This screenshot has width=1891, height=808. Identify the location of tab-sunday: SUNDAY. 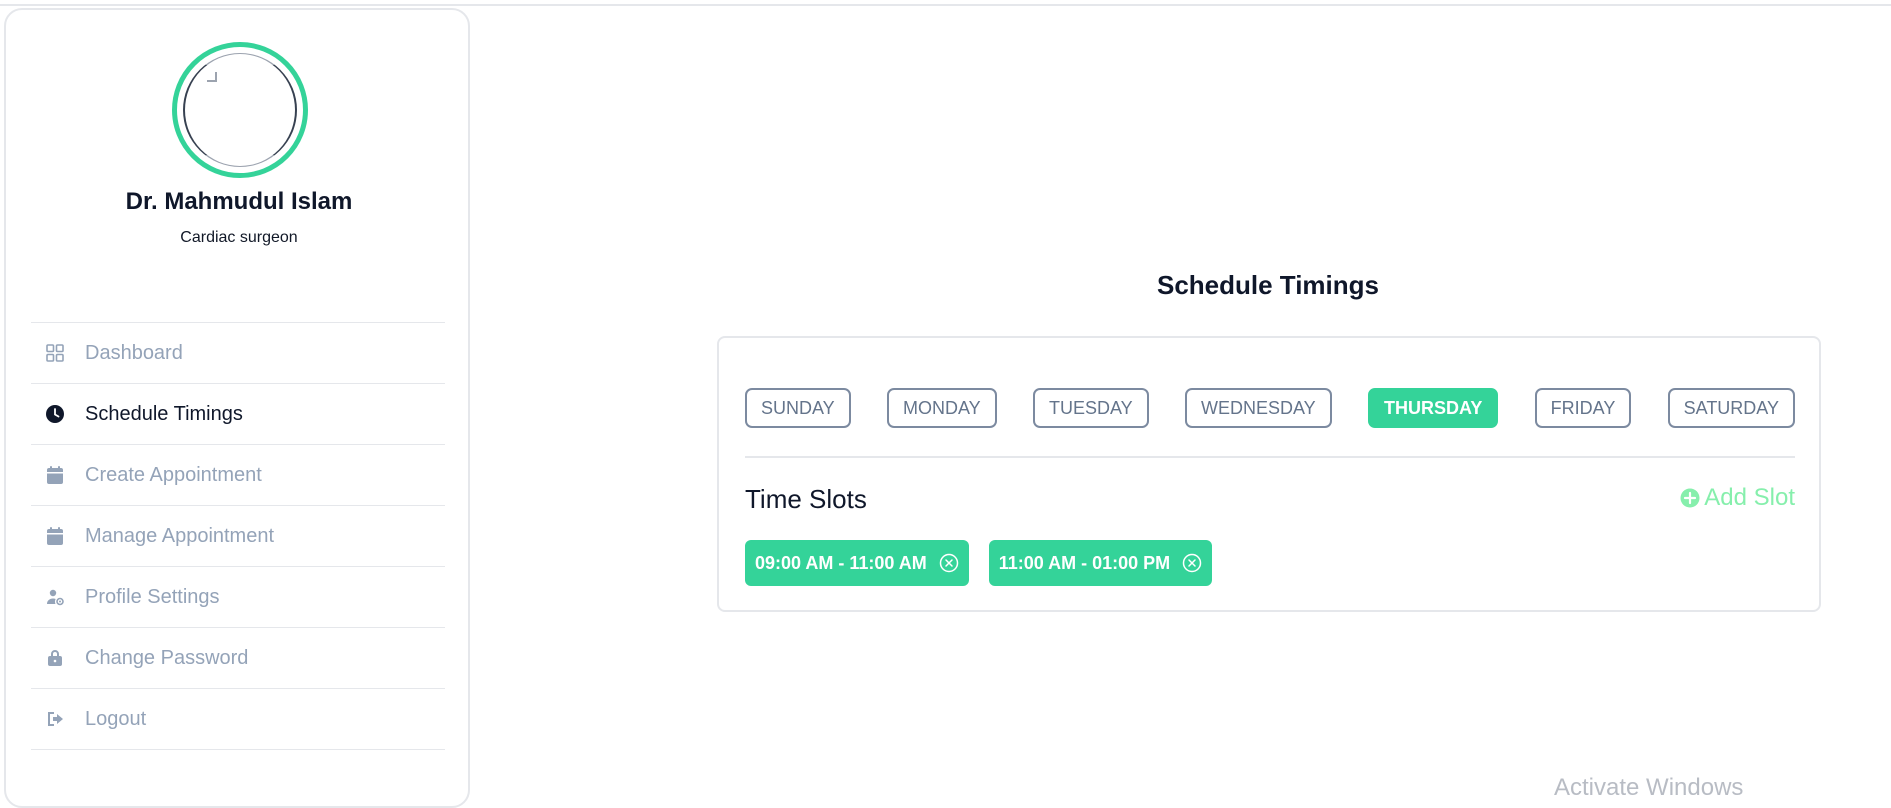
(798, 408).